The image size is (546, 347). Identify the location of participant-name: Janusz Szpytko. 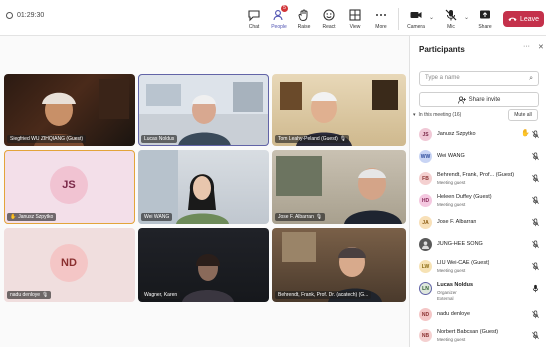
(456, 134).